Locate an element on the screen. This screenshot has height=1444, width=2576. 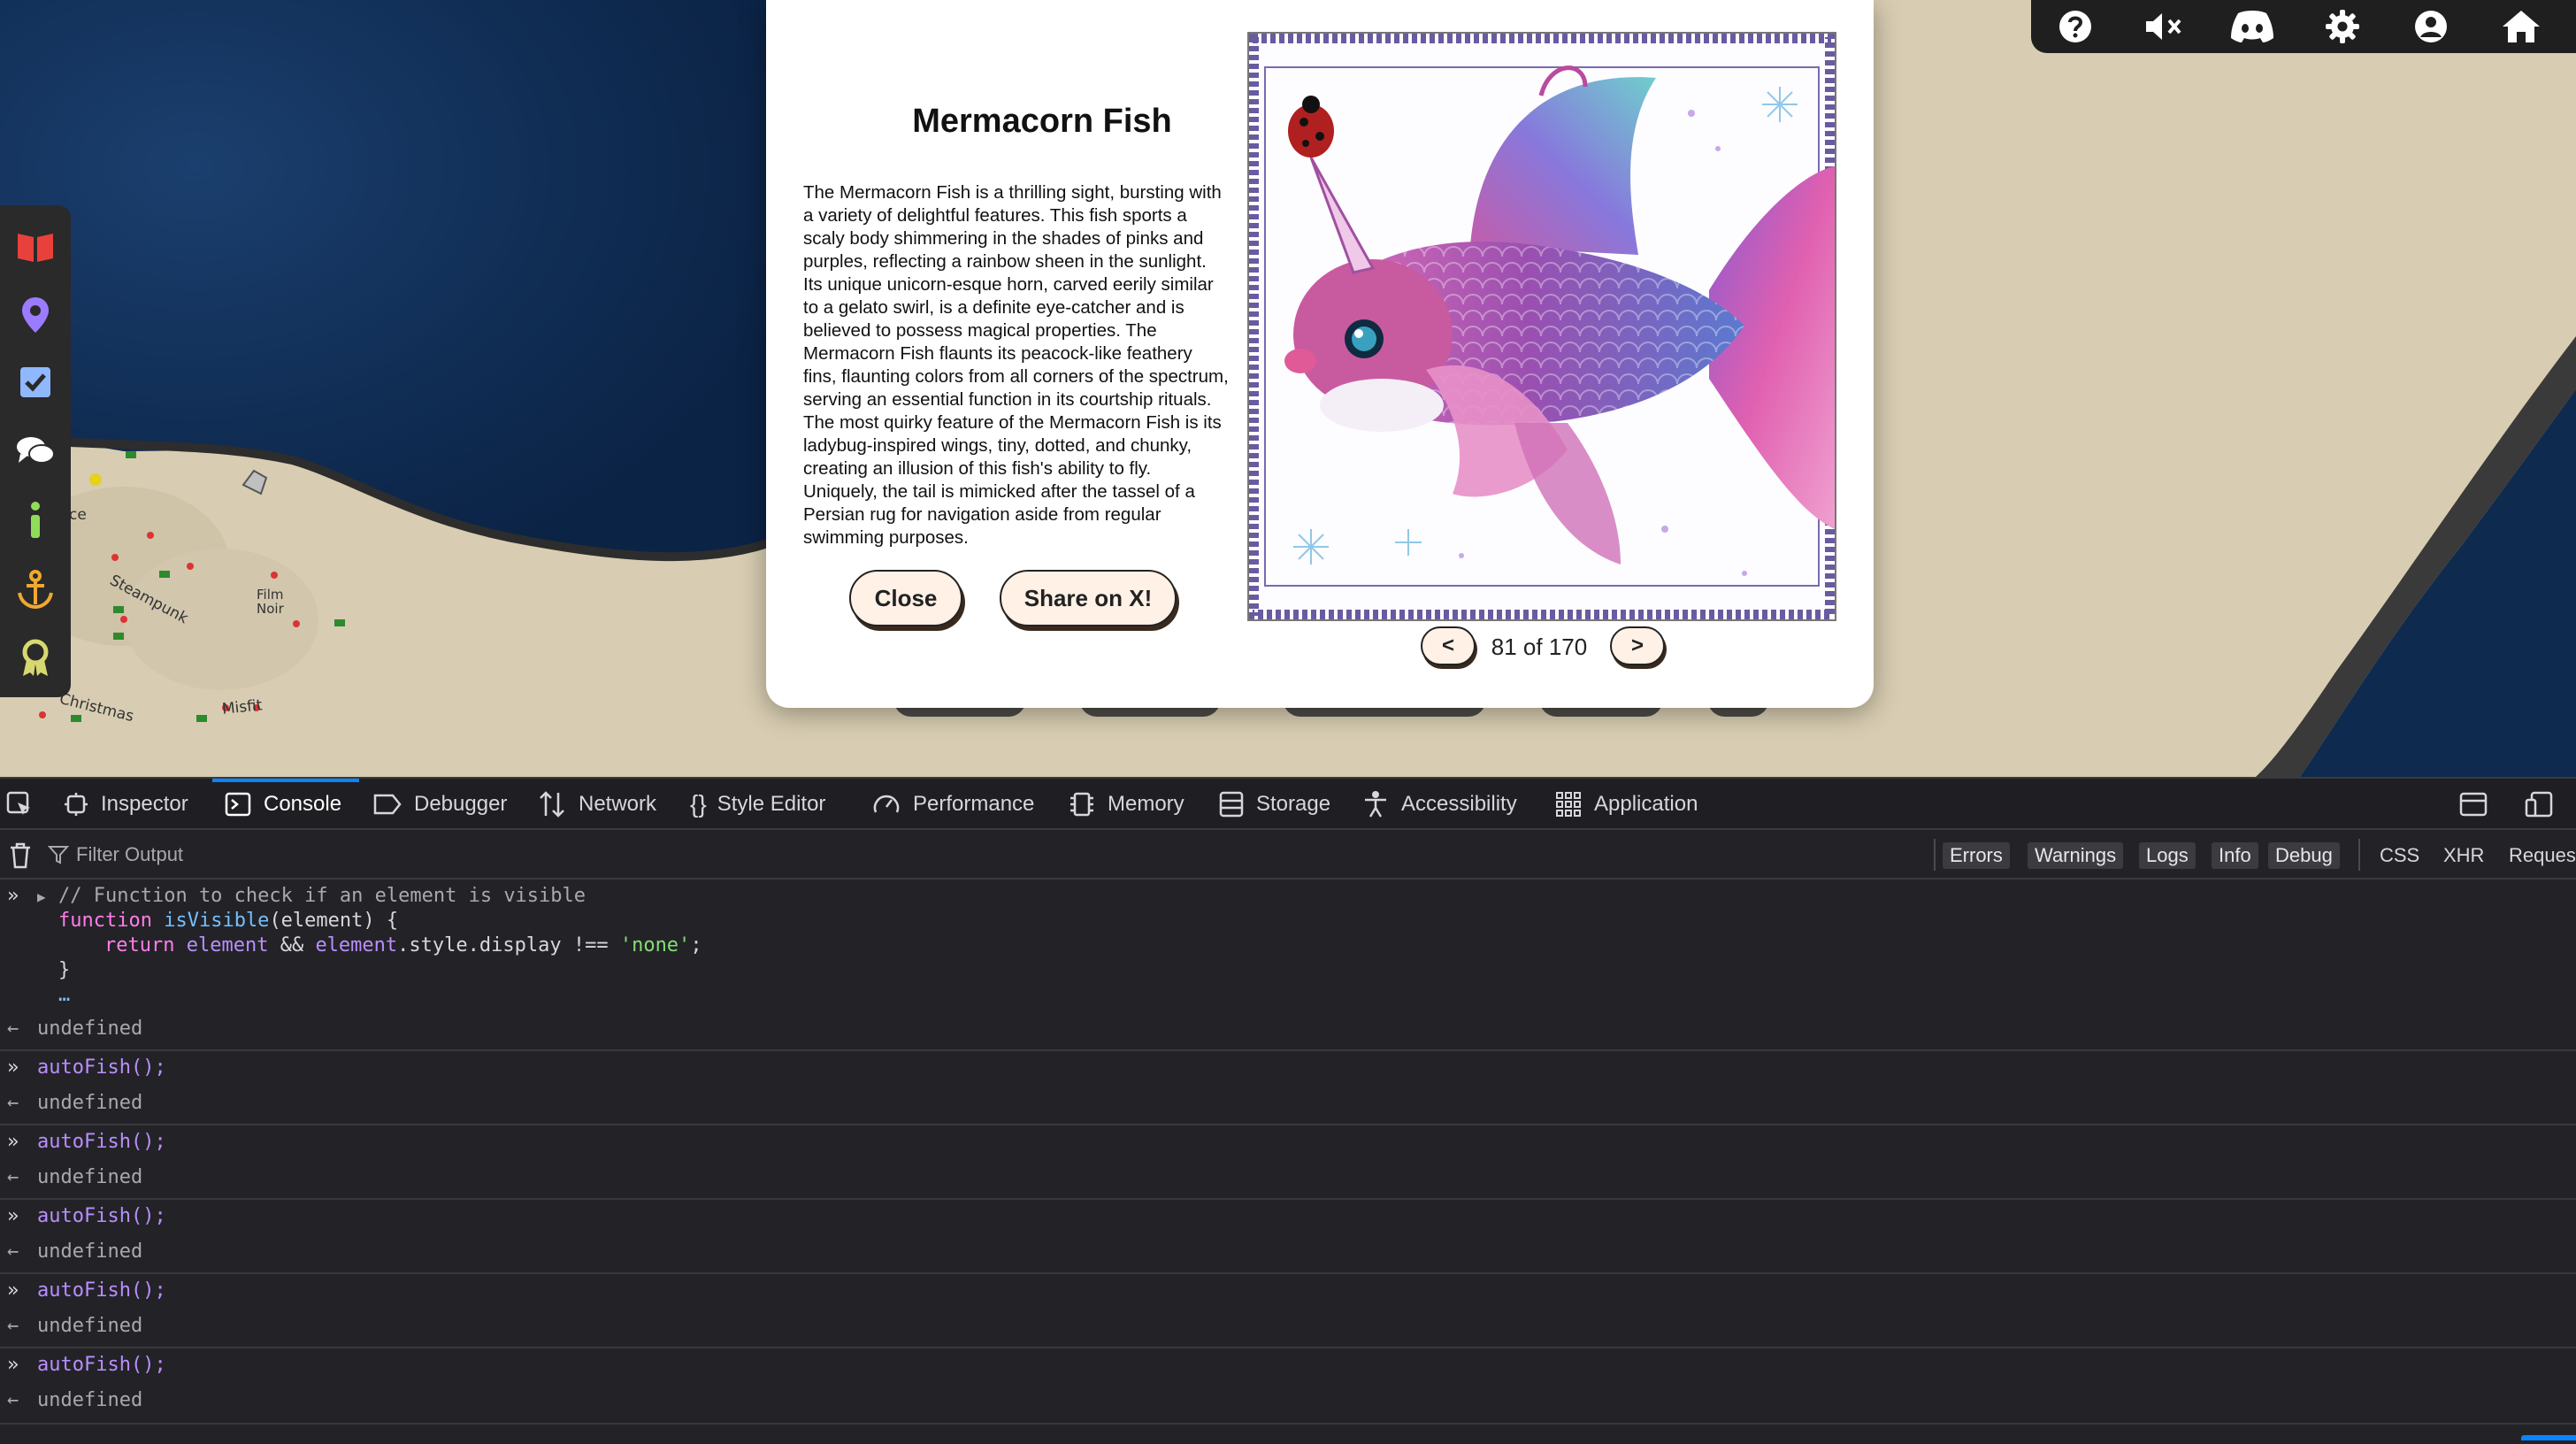
help-icon is located at coordinates (2075, 26).